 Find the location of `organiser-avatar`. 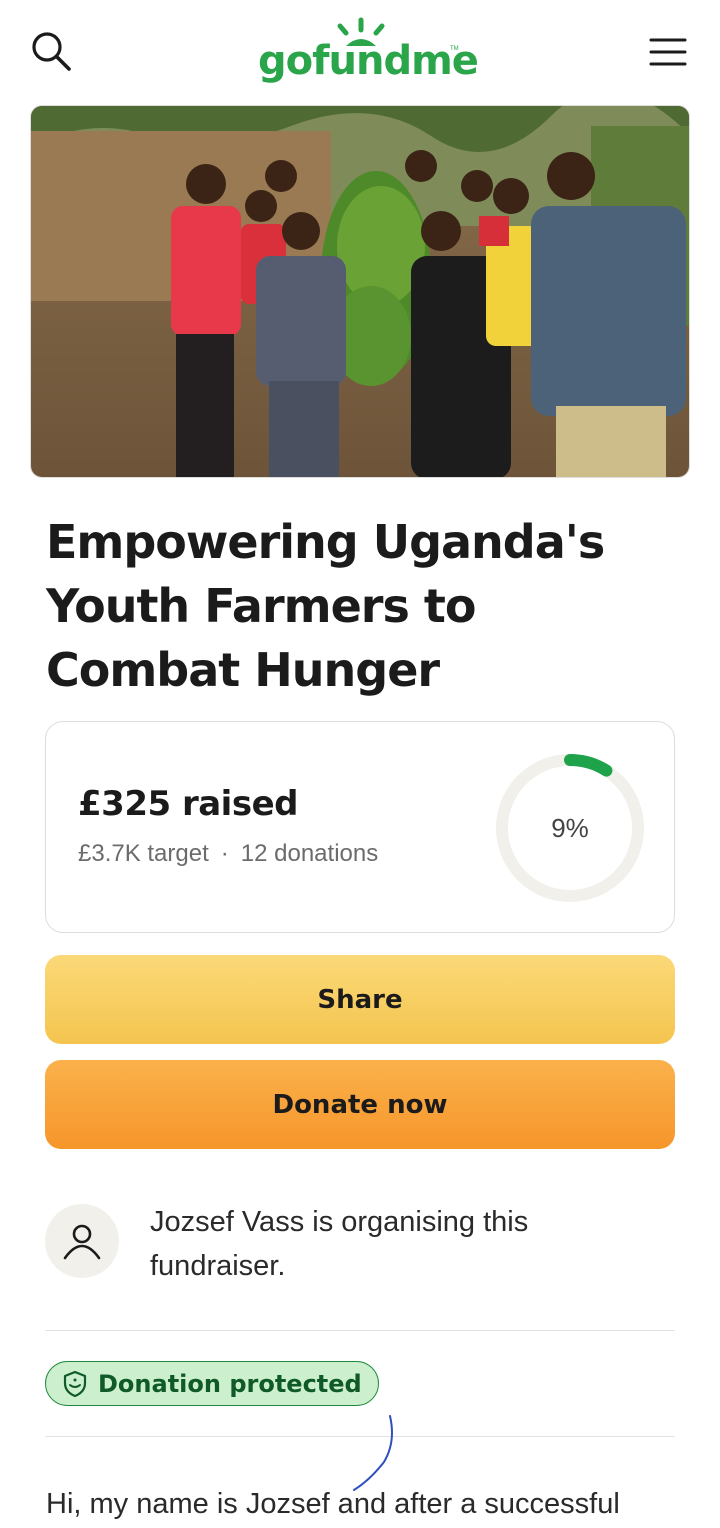

organiser-avatar is located at coordinates (82, 1241).